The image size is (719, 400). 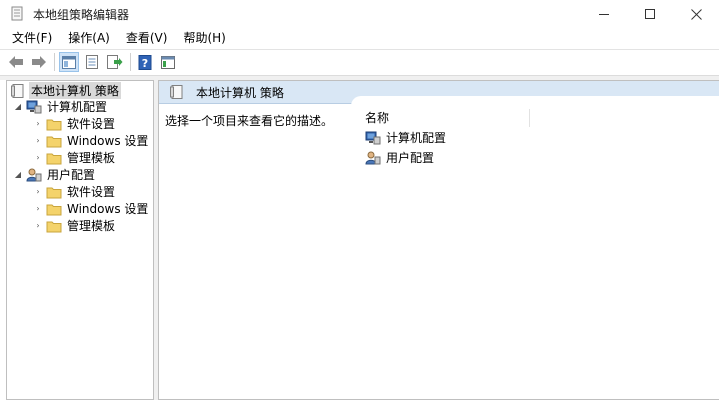 What do you see at coordinates (359, 61) in the screenshot?
I see `toolbar: ?` at bounding box center [359, 61].